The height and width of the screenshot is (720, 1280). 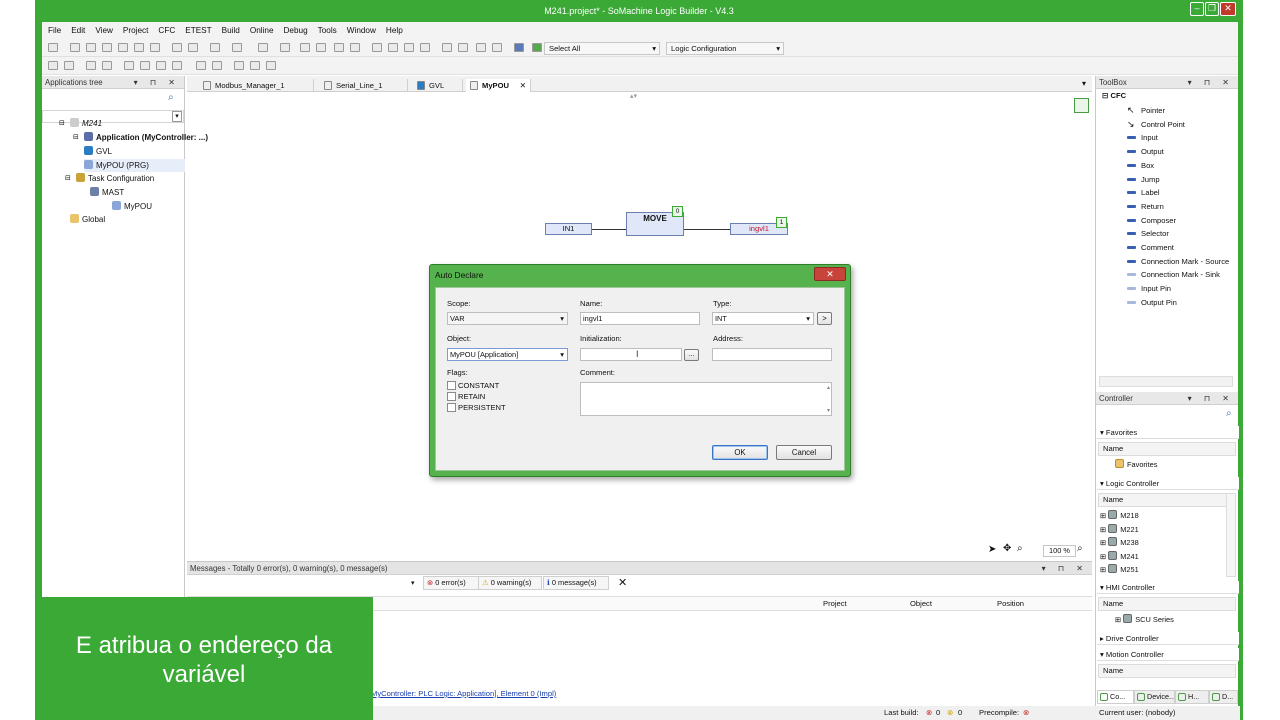 What do you see at coordinates (1059, 551) in the screenshot?
I see `zoom-level: 100 %` at bounding box center [1059, 551].